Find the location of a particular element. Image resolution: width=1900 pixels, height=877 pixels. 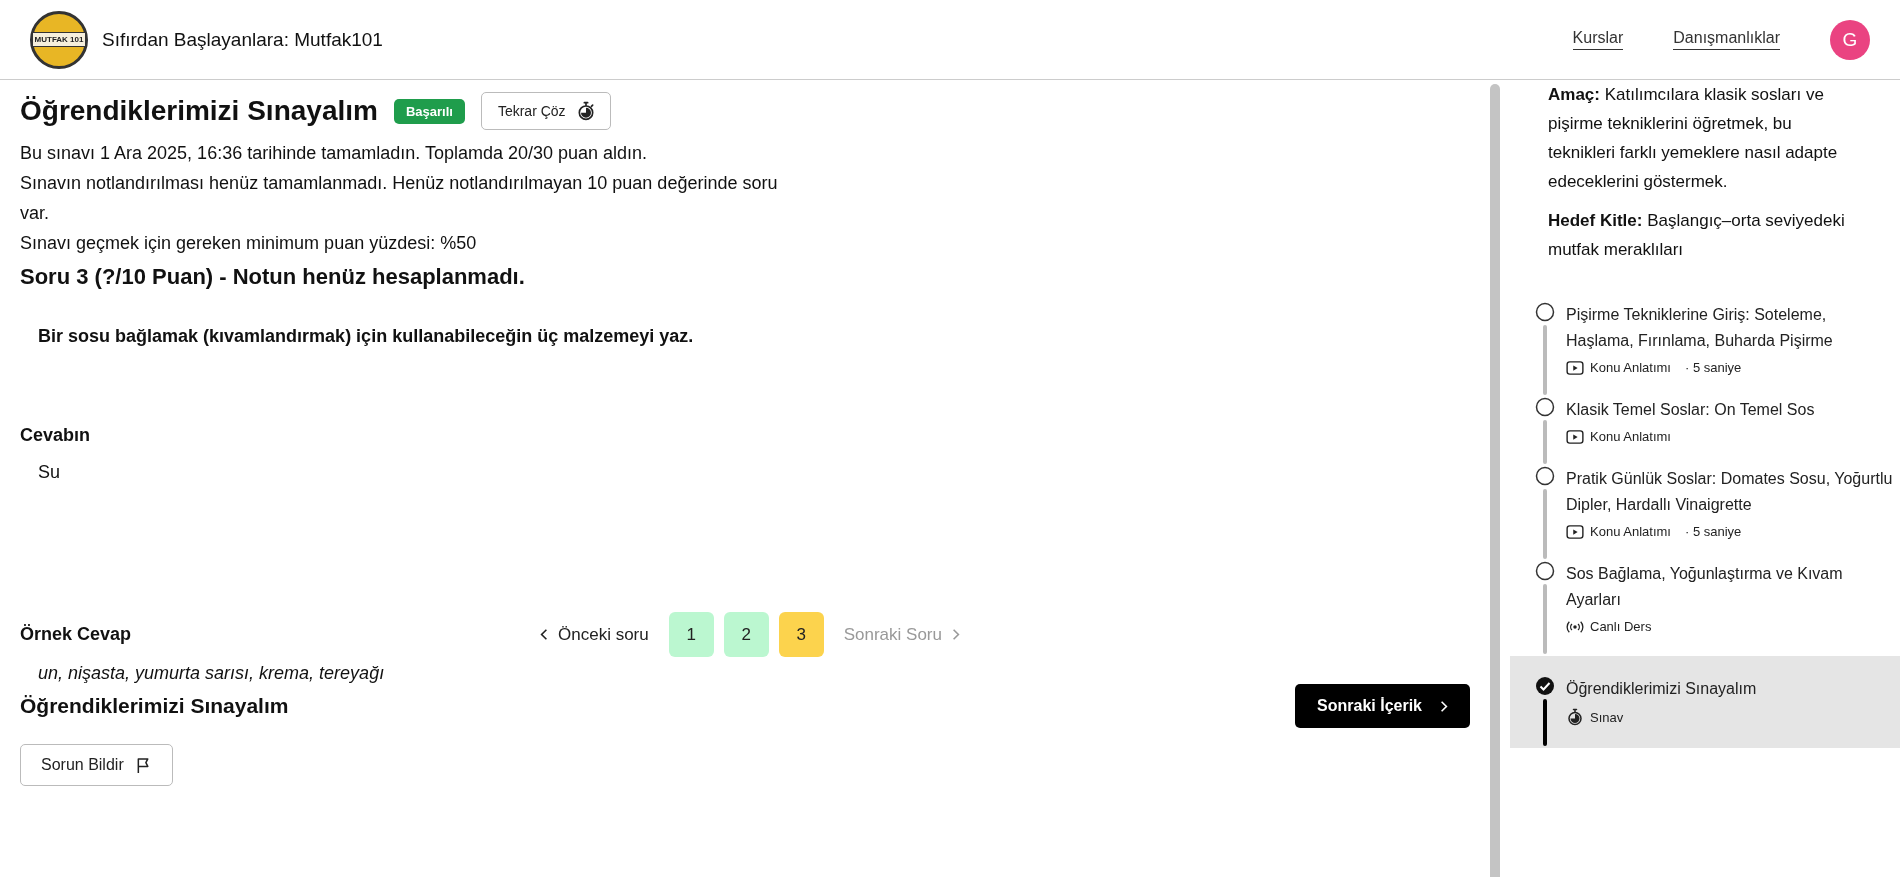

lesson-title: Klasik Temel Soslar: On Temel Sos is located at coordinates (1691, 410).